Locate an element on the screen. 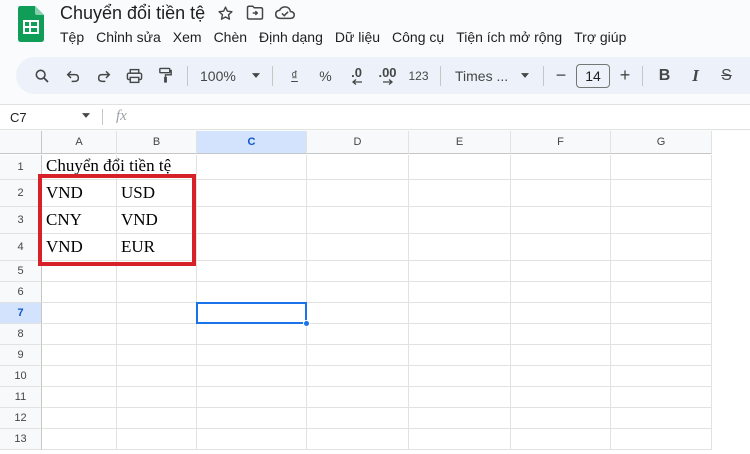  cell-d6 is located at coordinates (358, 292).